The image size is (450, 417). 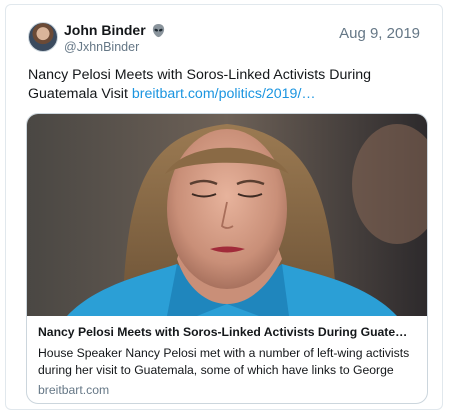 What do you see at coordinates (101, 47) in the screenshot?
I see `author-handle: @JxhnBinder` at bounding box center [101, 47].